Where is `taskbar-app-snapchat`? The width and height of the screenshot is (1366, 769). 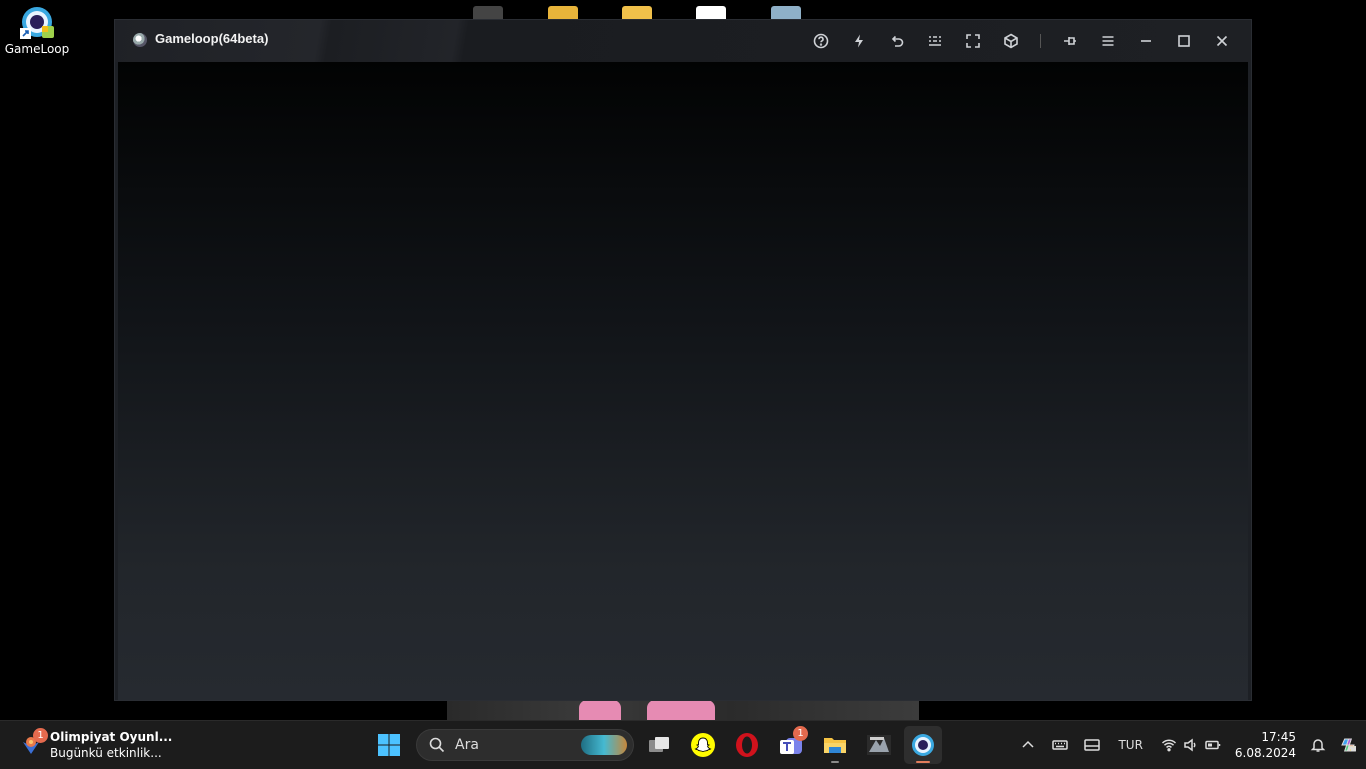 taskbar-app-snapchat is located at coordinates (703, 745).